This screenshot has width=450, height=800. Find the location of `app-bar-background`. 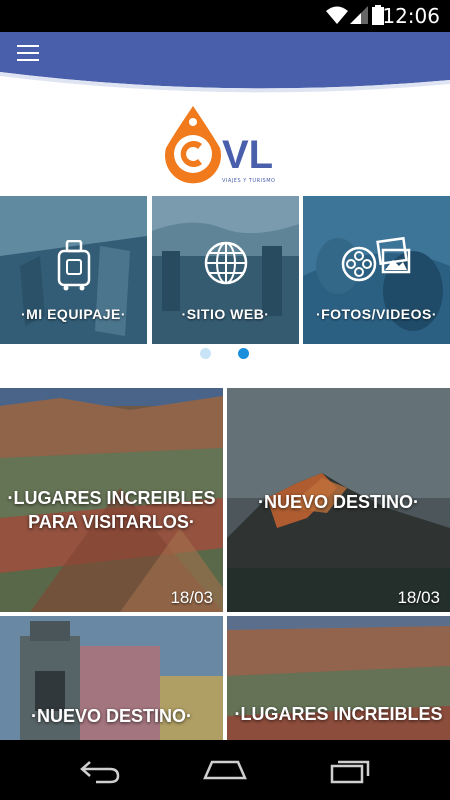

app-bar-background is located at coordinates (225, 62).